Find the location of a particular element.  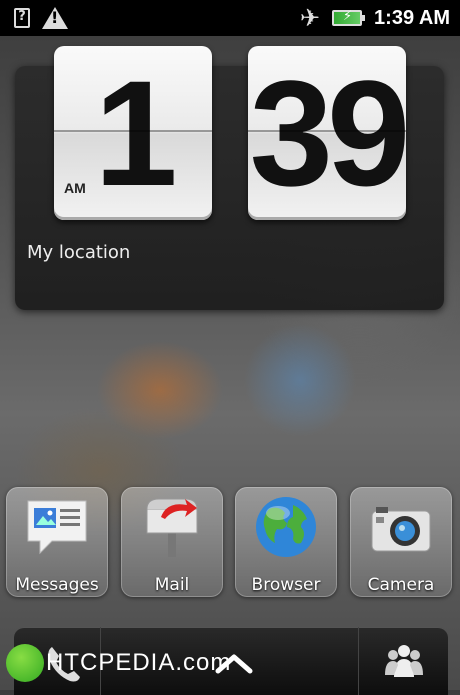

camera-app-shortcut: Camera is located at coordinates (401, 542).